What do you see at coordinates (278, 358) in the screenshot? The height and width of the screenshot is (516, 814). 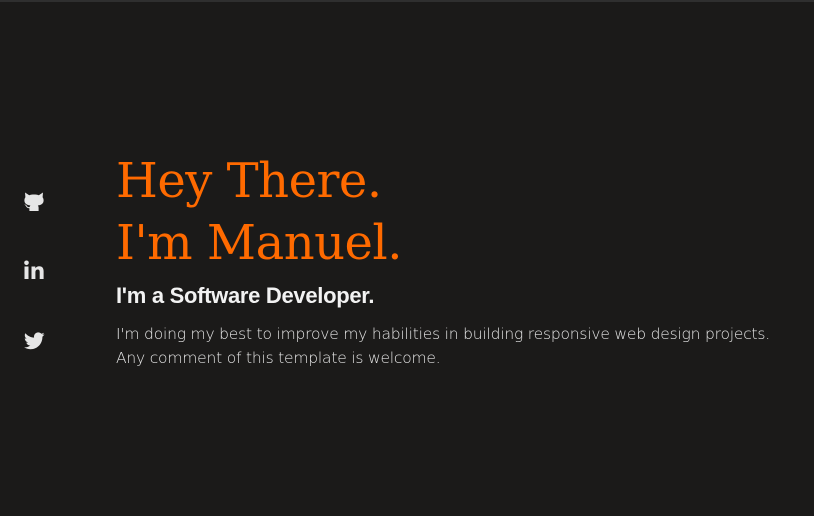 I see `intro-line-2: Any comment of this template is welcome.` at bounding box center [278, 358].